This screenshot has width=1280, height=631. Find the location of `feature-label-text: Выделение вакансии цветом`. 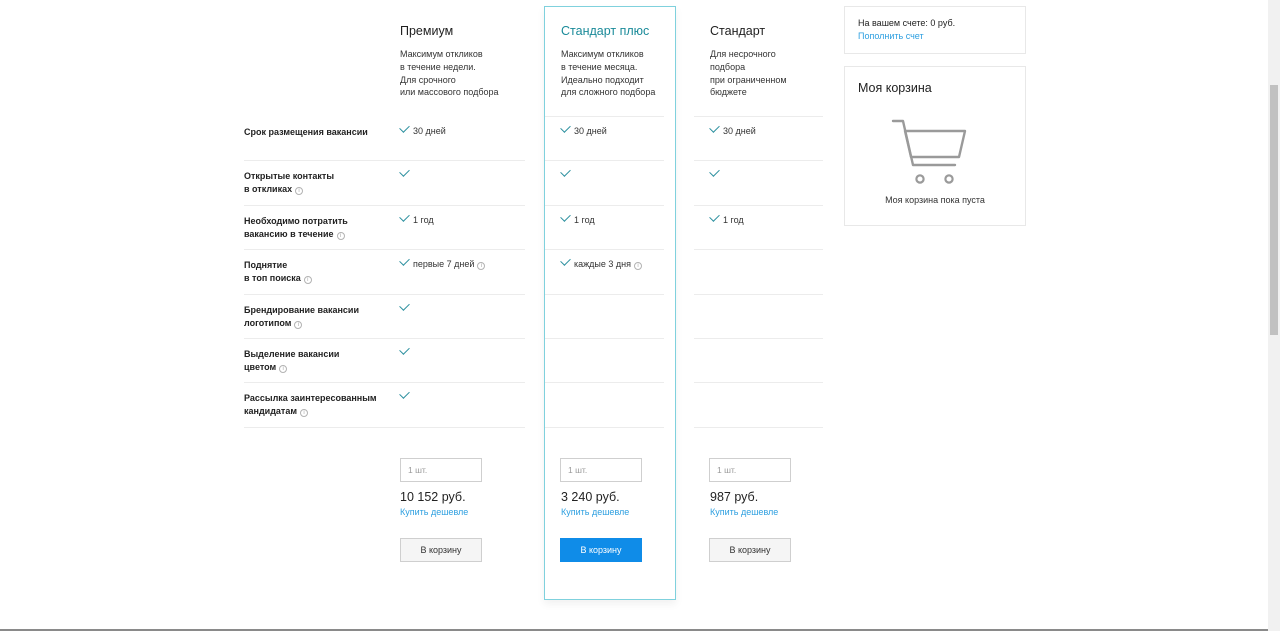

feature-label-text: Выделение вакансии цветом is located at coordinates (292, 361).